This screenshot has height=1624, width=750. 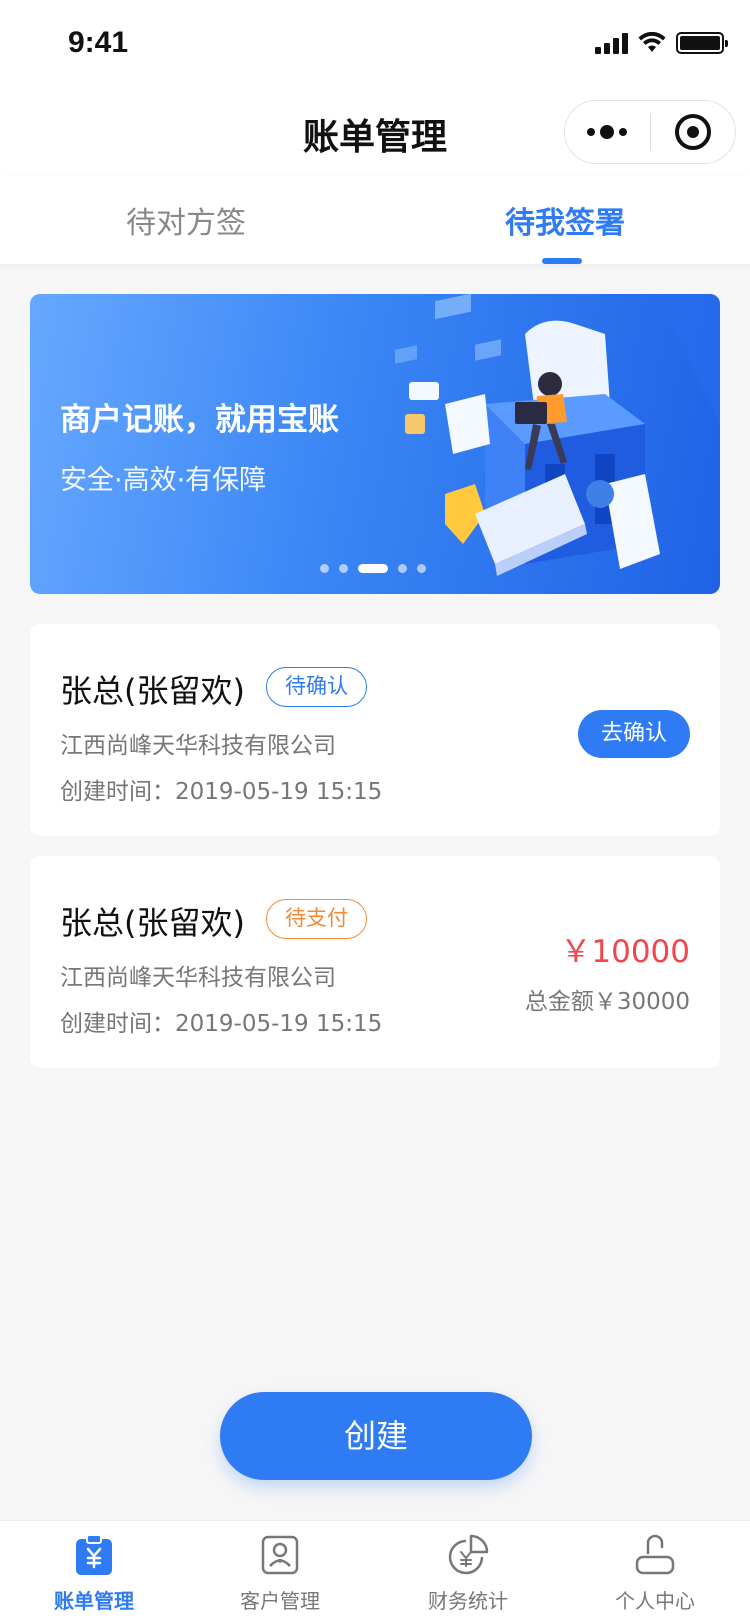 I want to click on tabbar-item-finance: 财务统计, so click(x=468, y=1573).